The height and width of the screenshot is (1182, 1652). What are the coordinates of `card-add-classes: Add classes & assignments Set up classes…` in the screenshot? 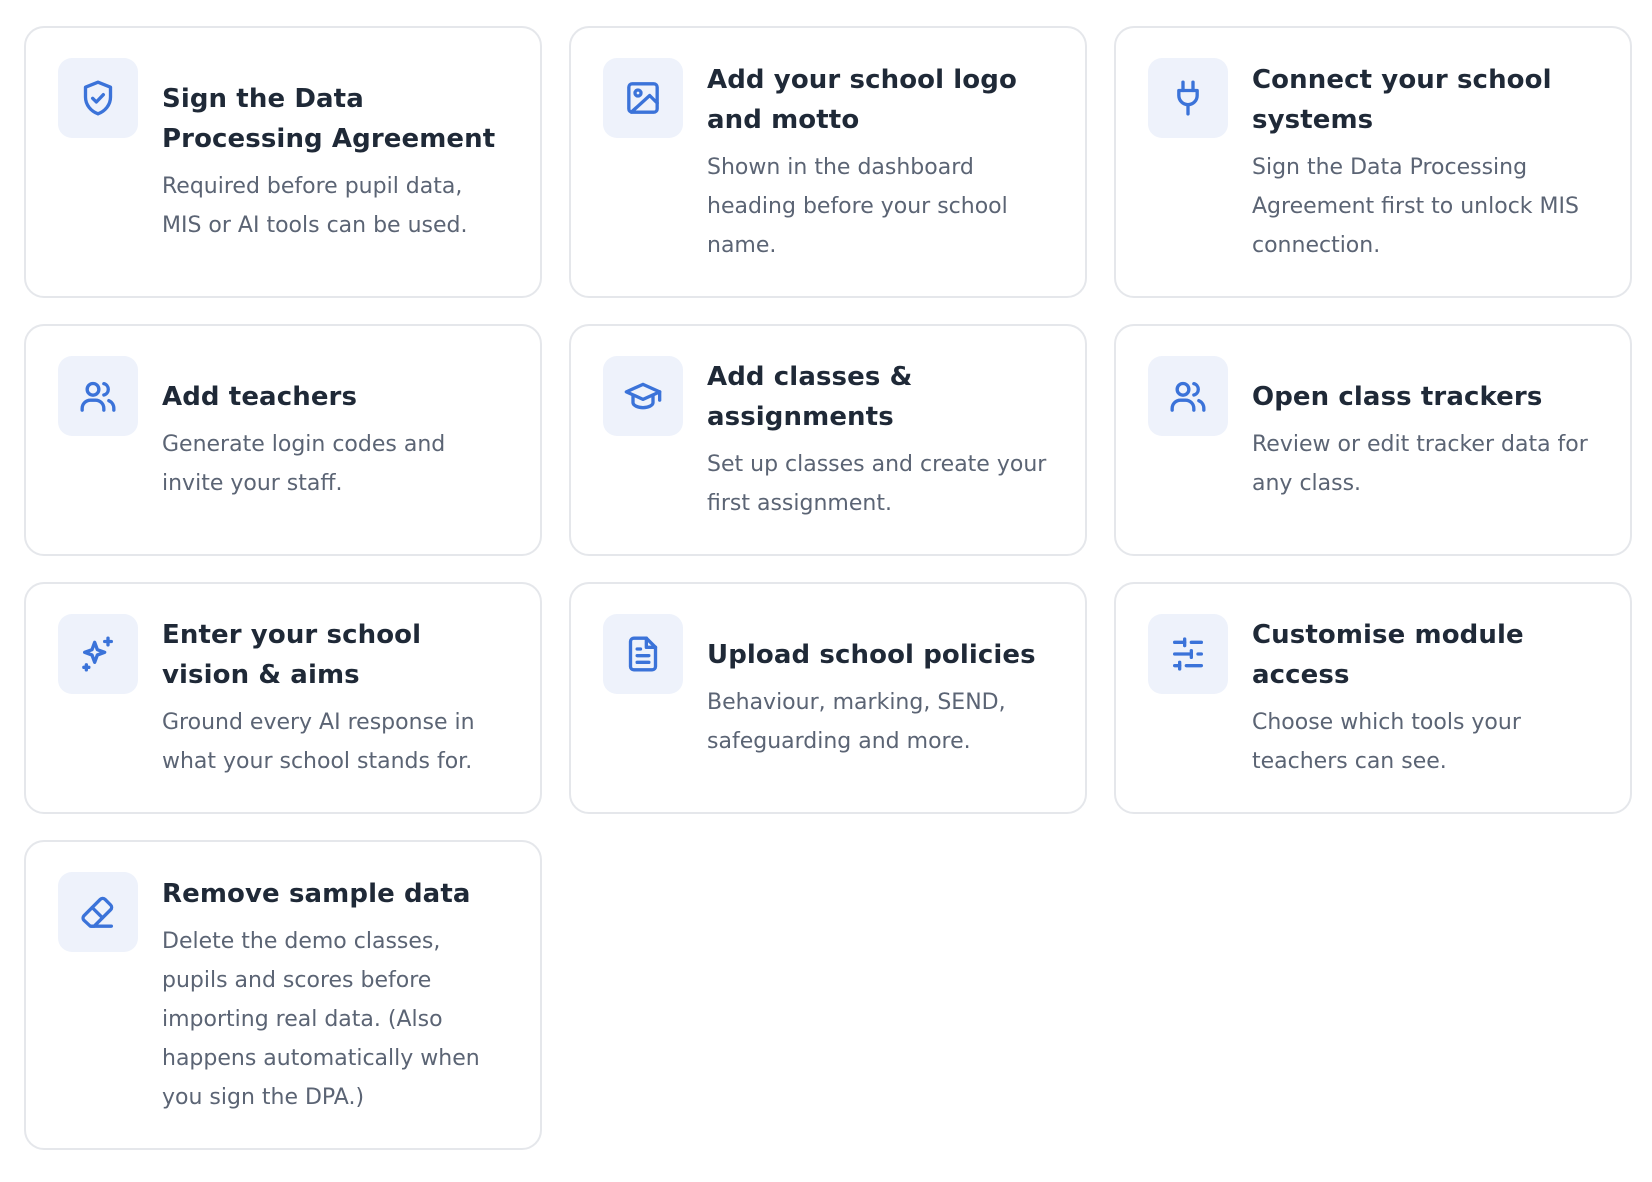 It's located at (828, 440).